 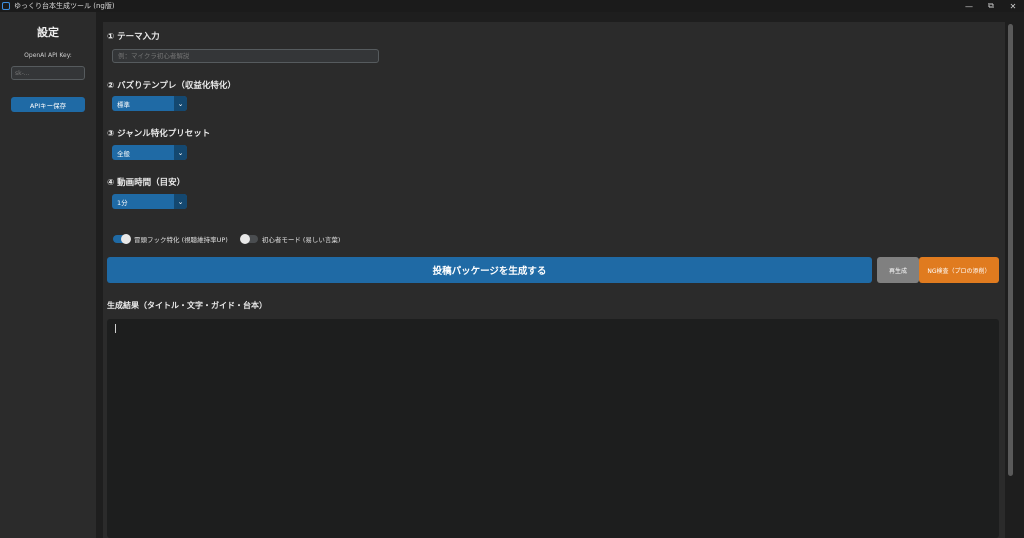 I want to click on title-bar: ゆっくり台本生成ツール (ng版) — ⧉ ✕, so click(x=512, y=6).